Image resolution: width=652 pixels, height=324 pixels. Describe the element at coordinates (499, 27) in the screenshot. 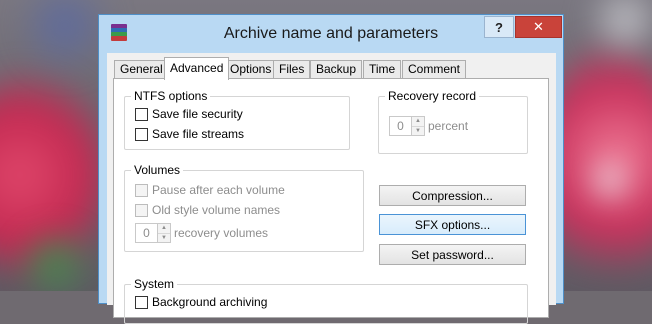

I see `help-button: ?` at that location.